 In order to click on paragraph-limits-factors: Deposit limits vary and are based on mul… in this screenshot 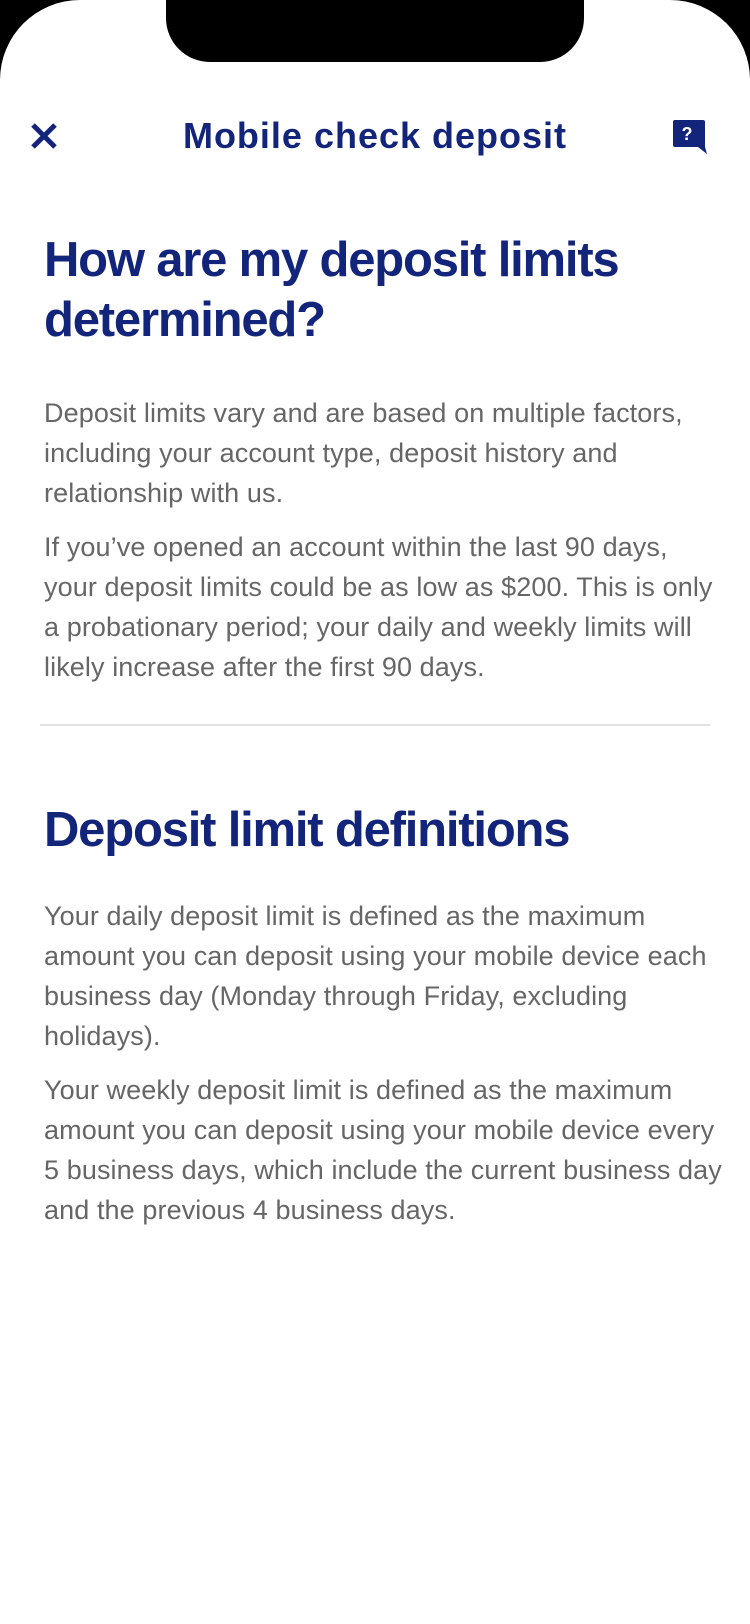, I will do `click(363, 453)`.